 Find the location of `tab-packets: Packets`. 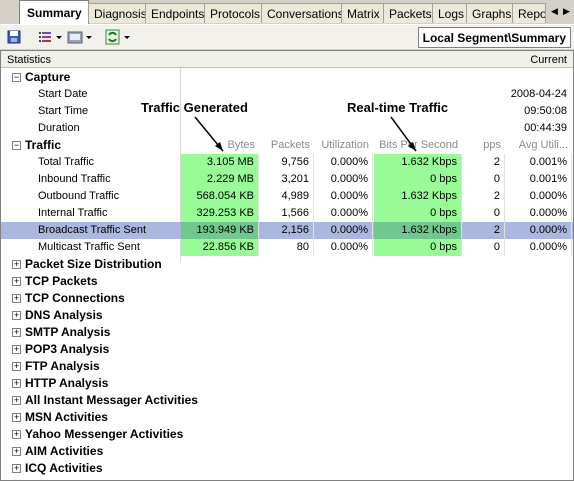

tab-packets: Packets is located at coordinates (410, 13).